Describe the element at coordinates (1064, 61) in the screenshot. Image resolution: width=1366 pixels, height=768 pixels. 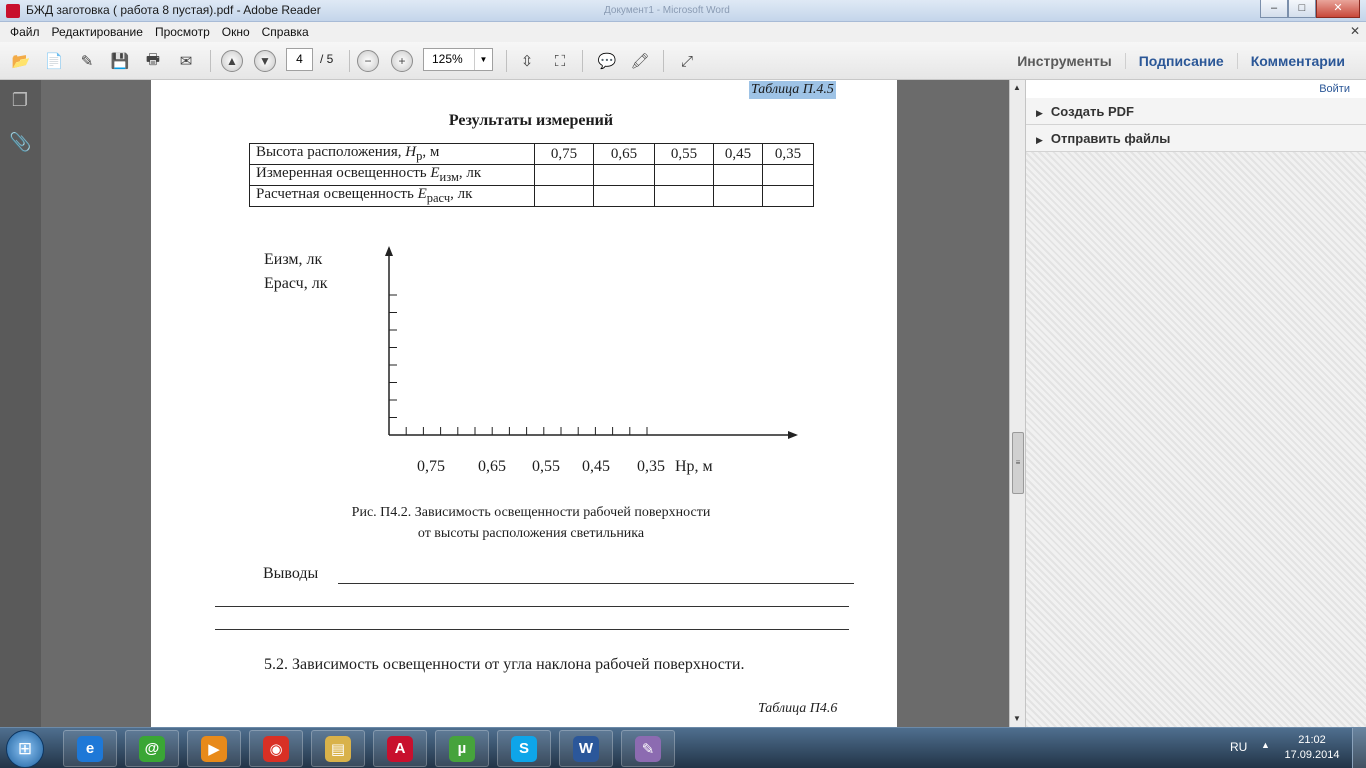
I see `tools-link: Инструменты` at that location.